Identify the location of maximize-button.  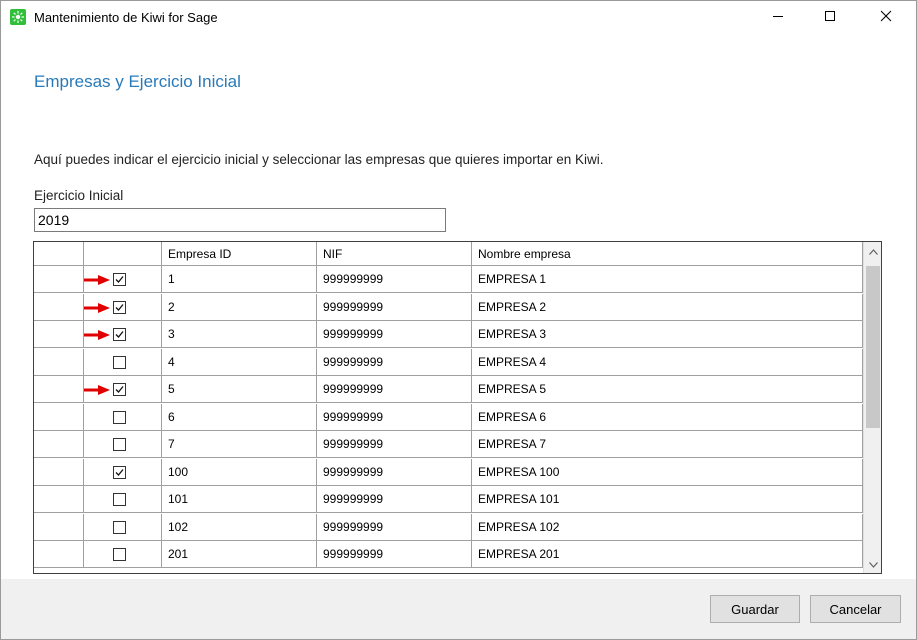
(830, 18).